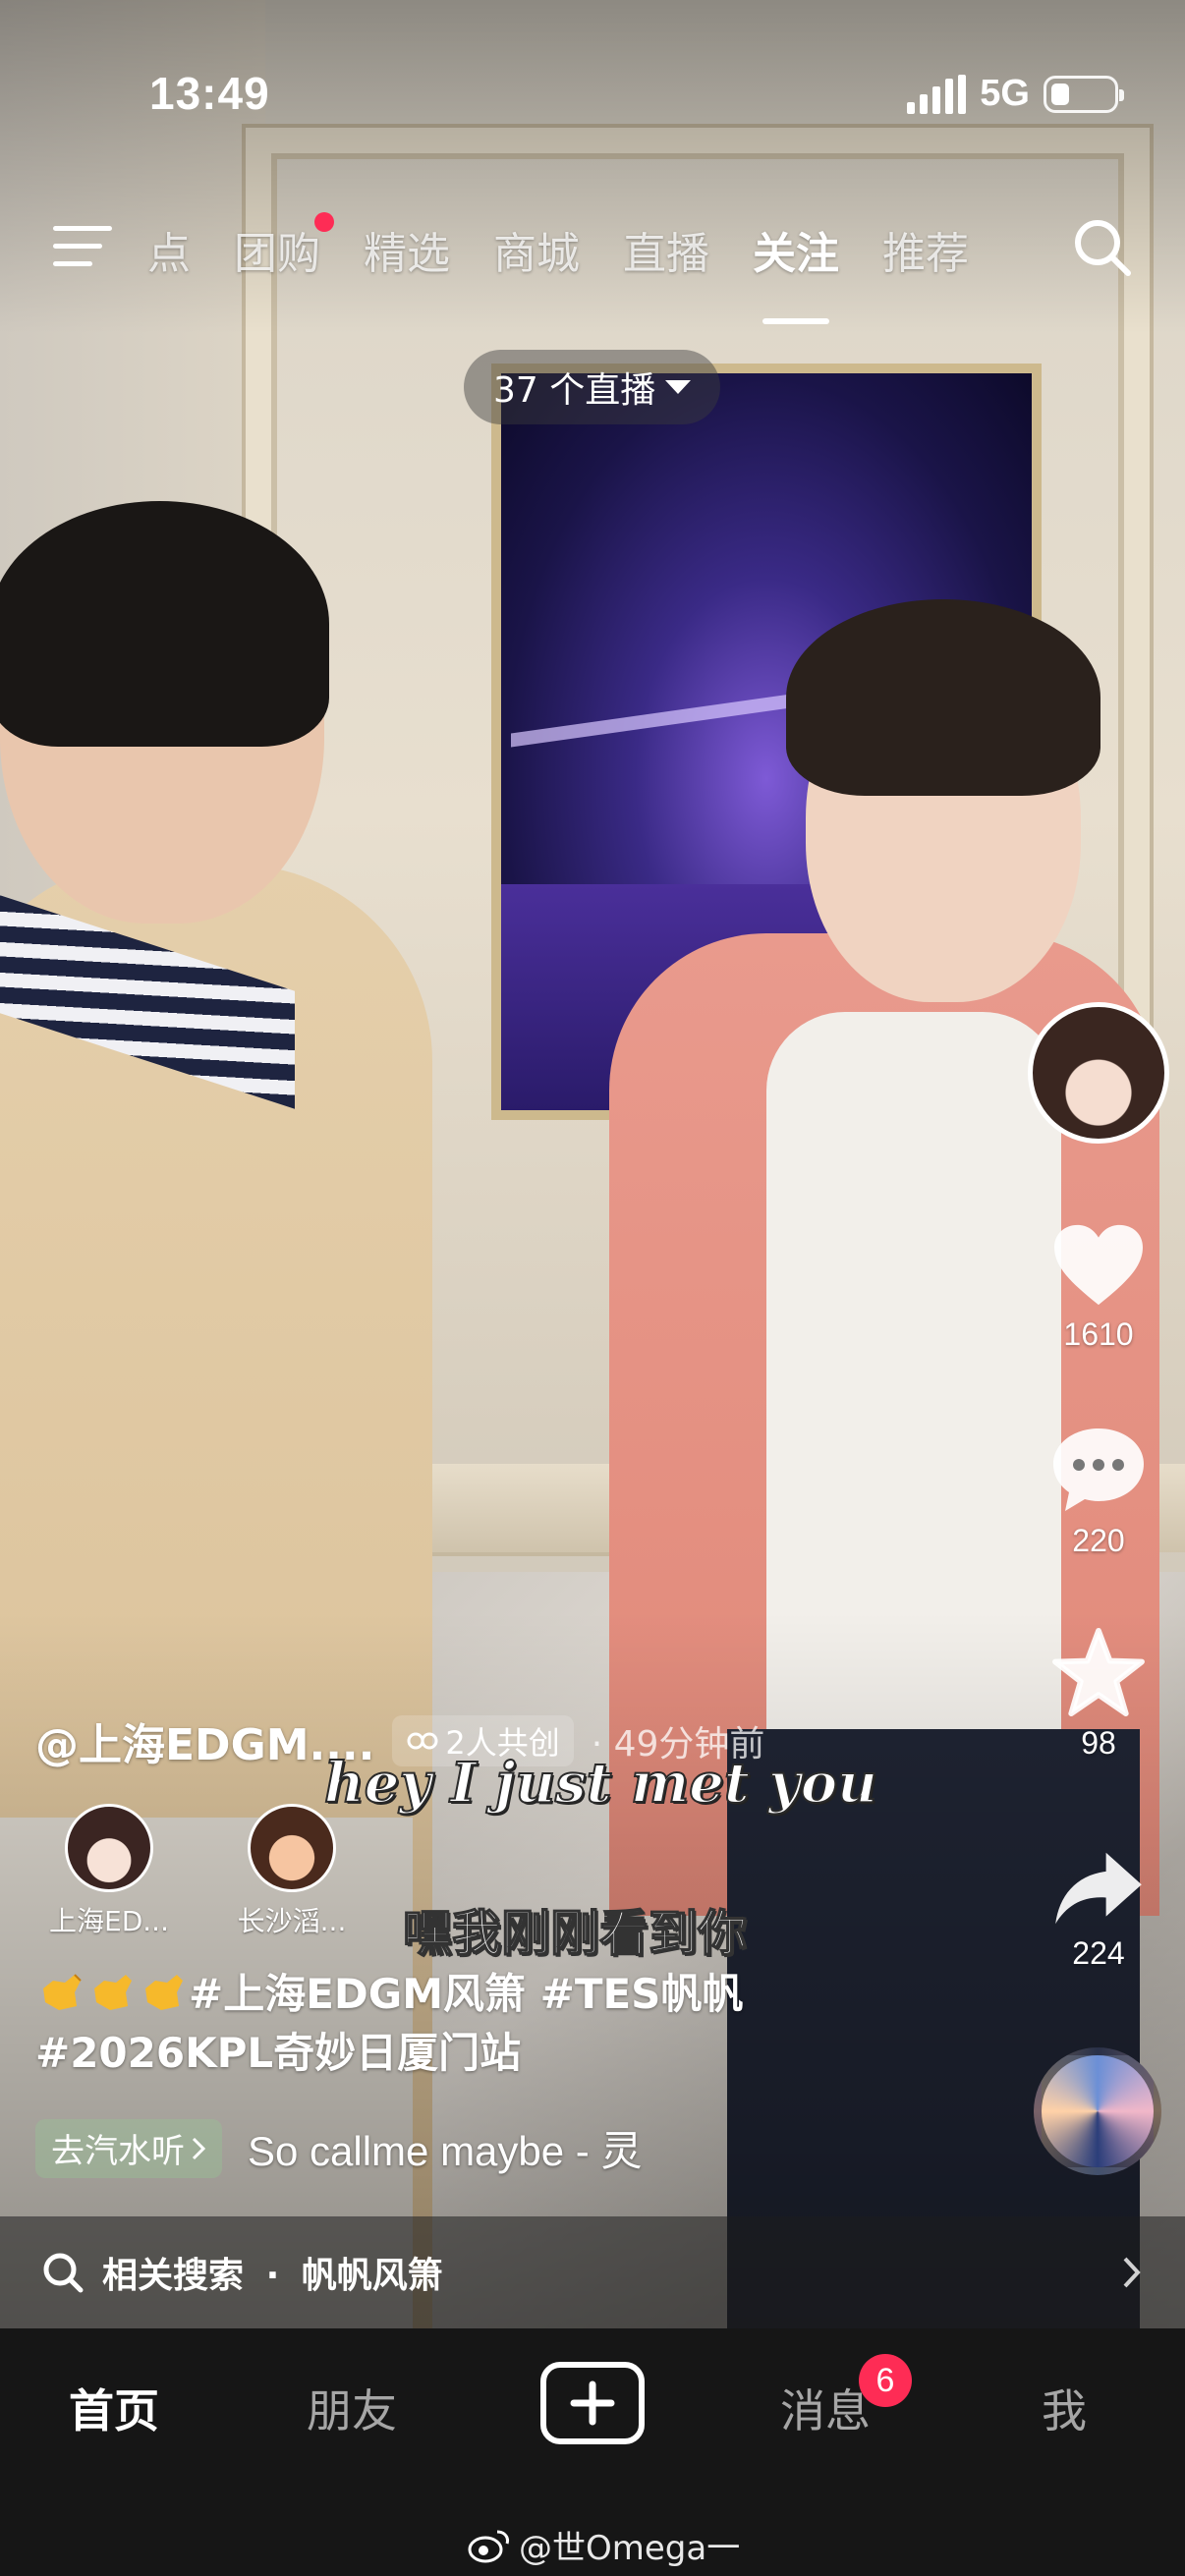 The height and width of the screenshot is (2576, 1185). Describe the element at coordinates (1099, 1073) in the screenshot. I see `author-avatar` at that location.